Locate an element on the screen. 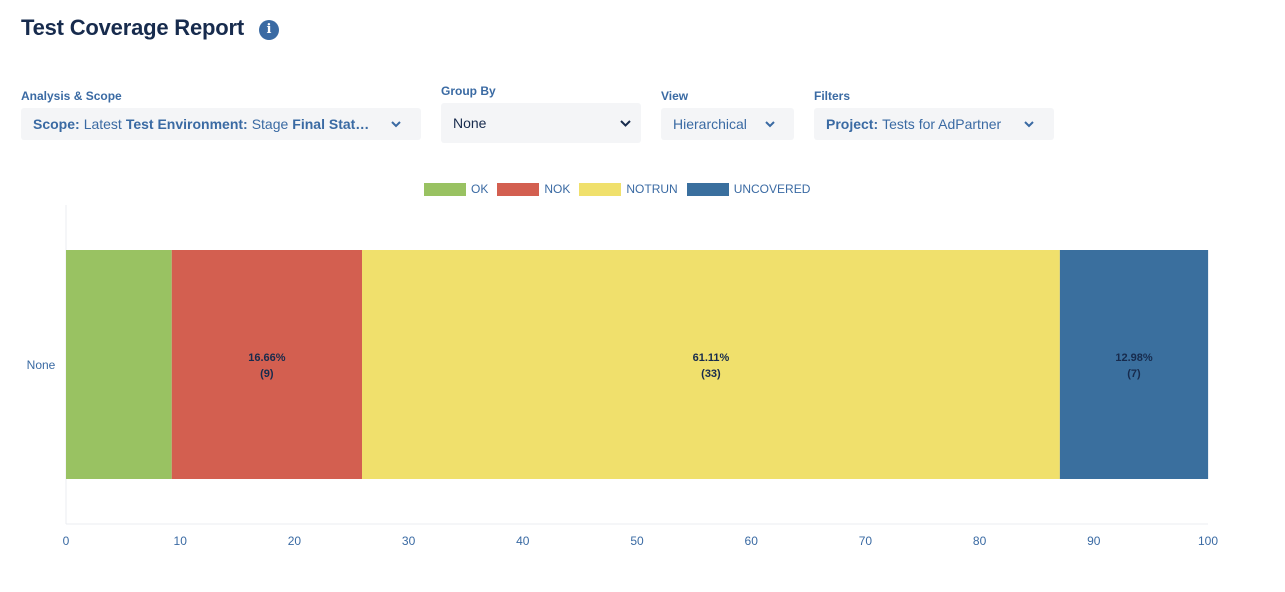  data-count-uncovered: (7) is located at coordinates (1134, 374).